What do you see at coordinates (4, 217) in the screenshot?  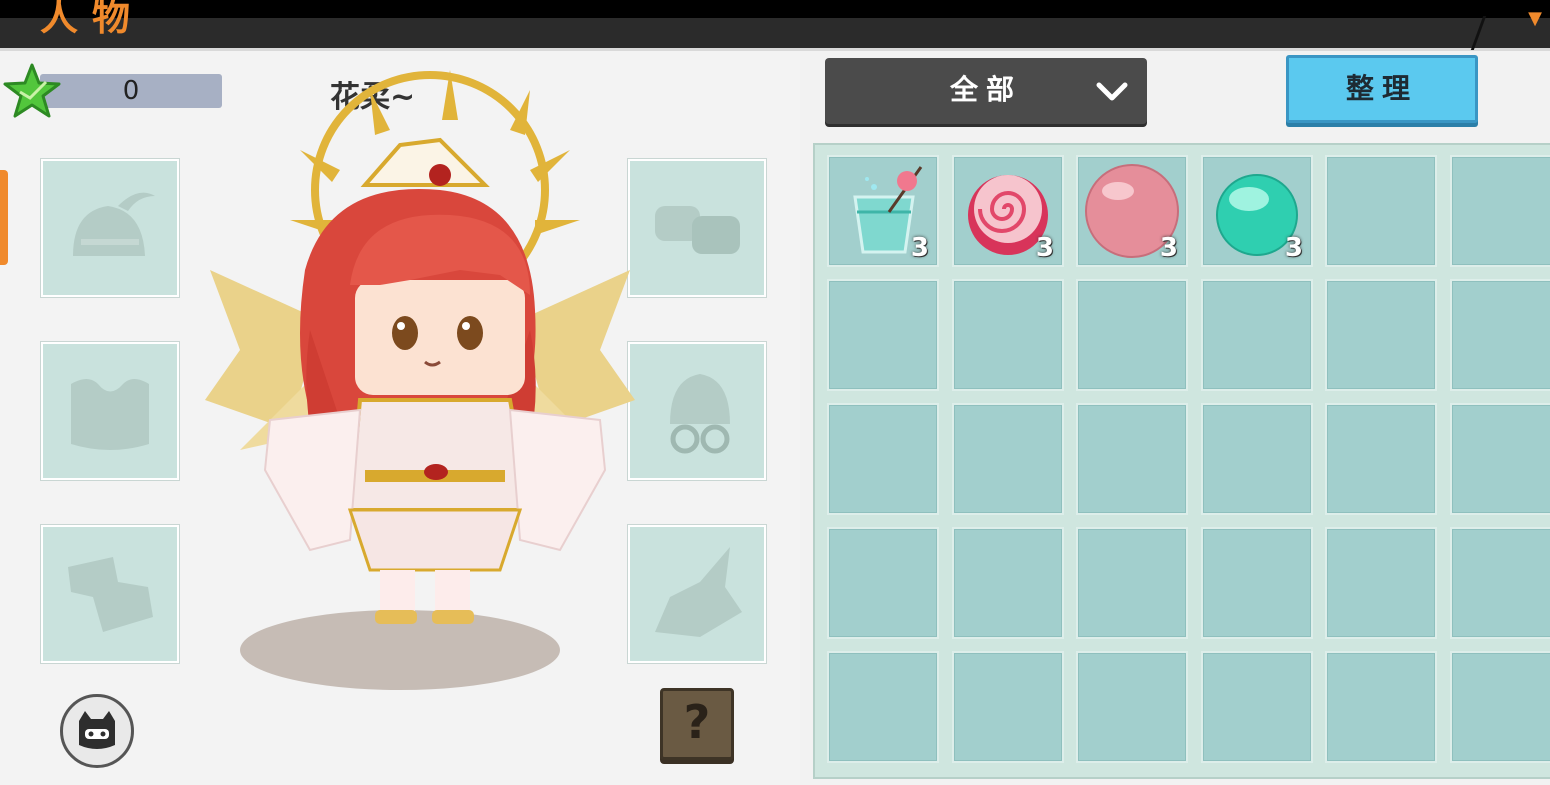 I see `side-tab-indicator` at bounding box center [4, 217].